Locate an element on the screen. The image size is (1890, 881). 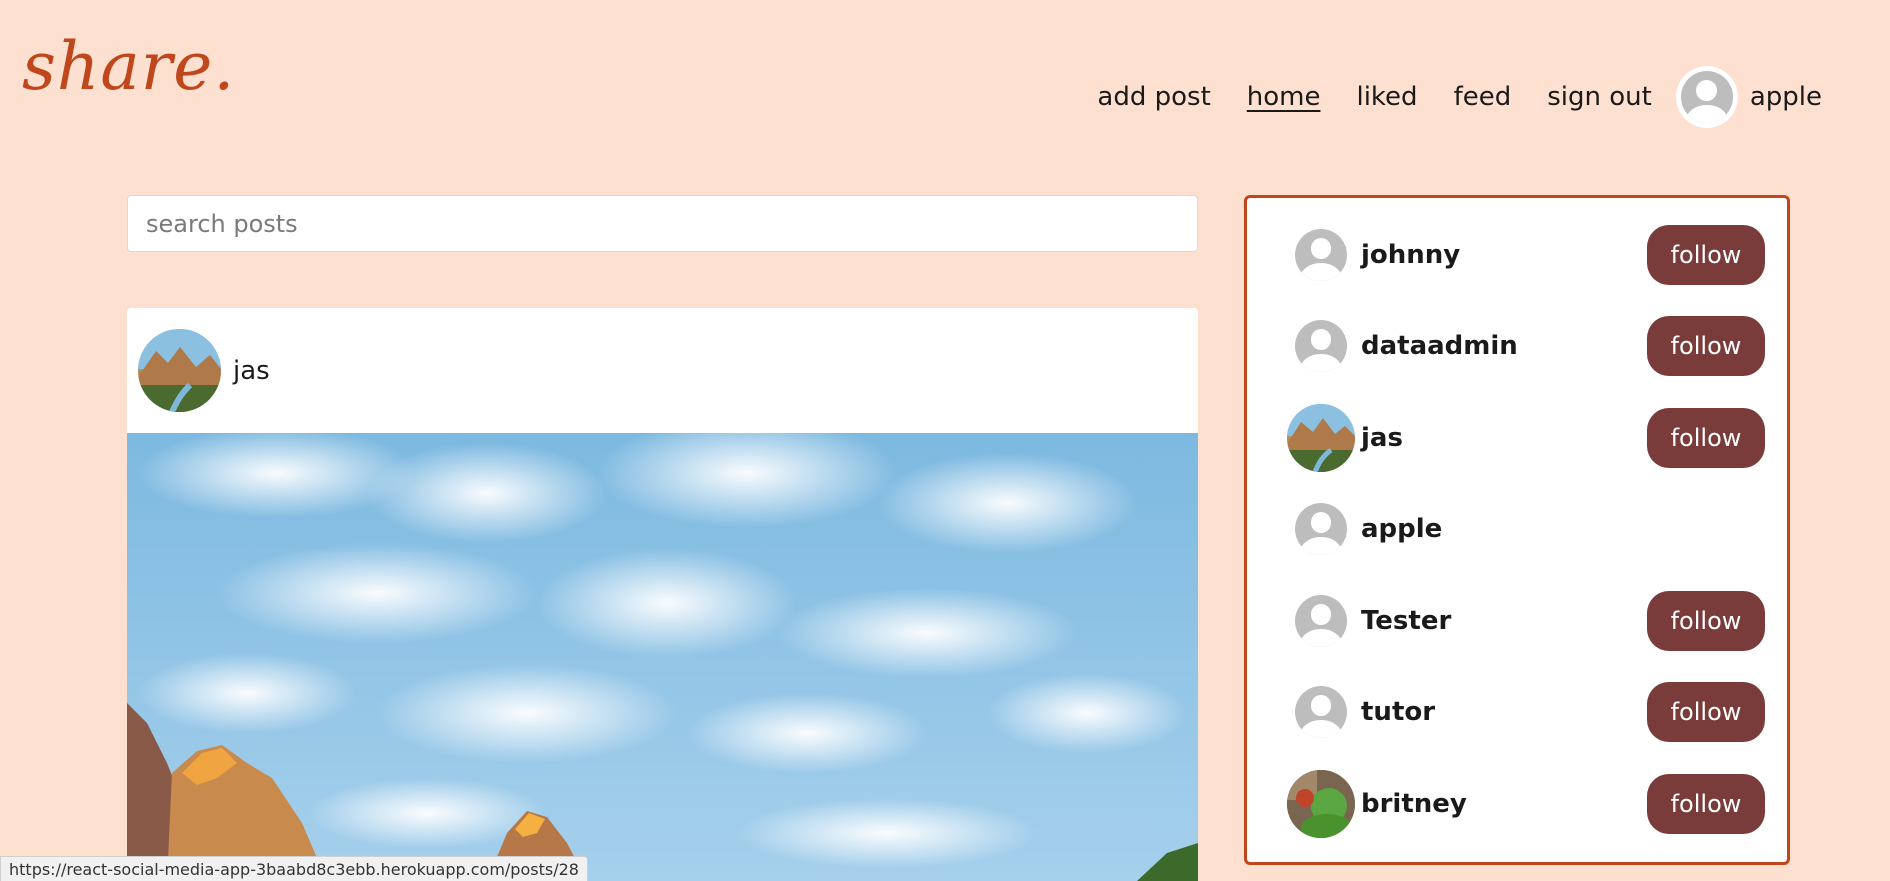
user-name: johnny is located at coordinates (1410, 255).